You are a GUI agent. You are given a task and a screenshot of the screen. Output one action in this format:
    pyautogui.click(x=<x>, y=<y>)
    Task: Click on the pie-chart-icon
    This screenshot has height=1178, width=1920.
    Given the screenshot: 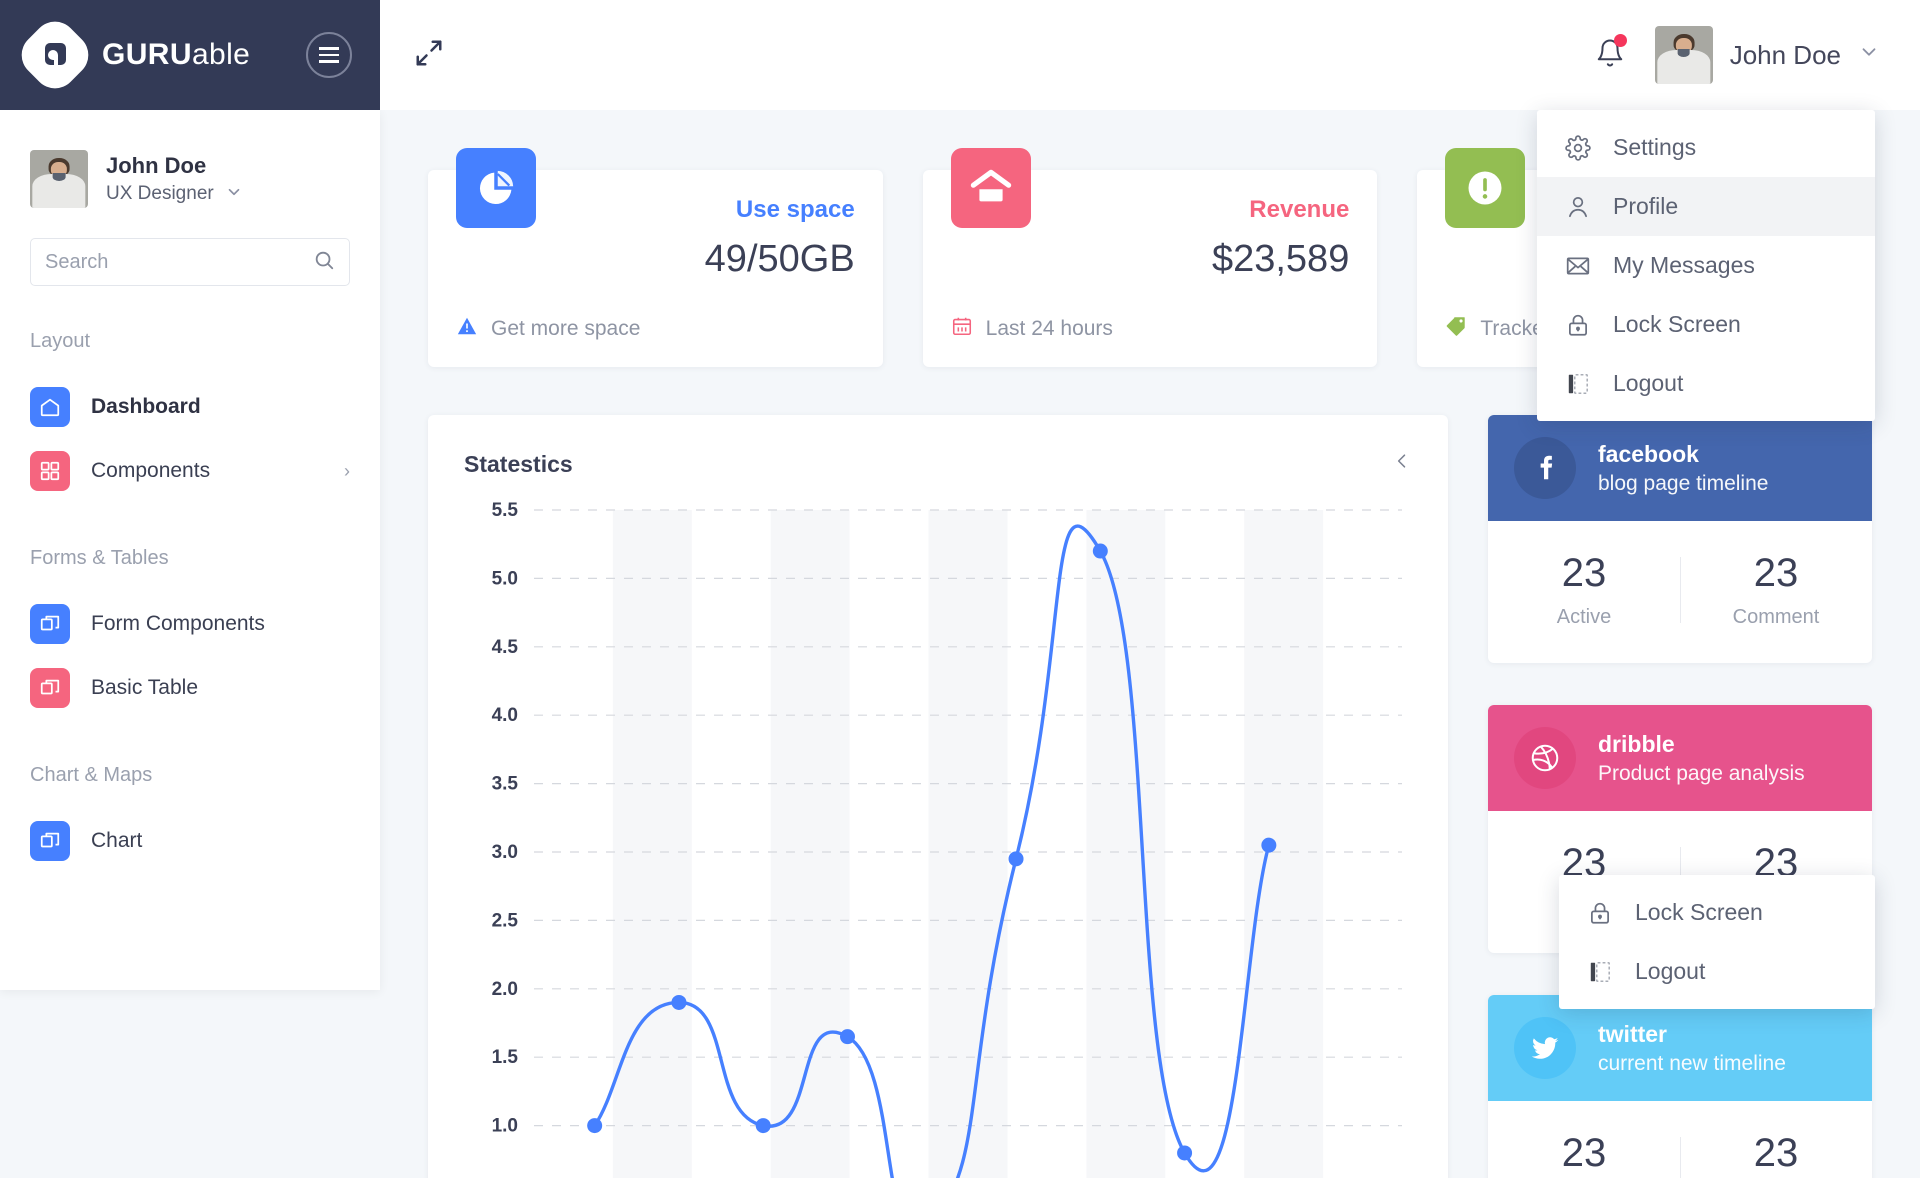 What is the action you would take?
    pyautogui.click(x=496, y=188)
    